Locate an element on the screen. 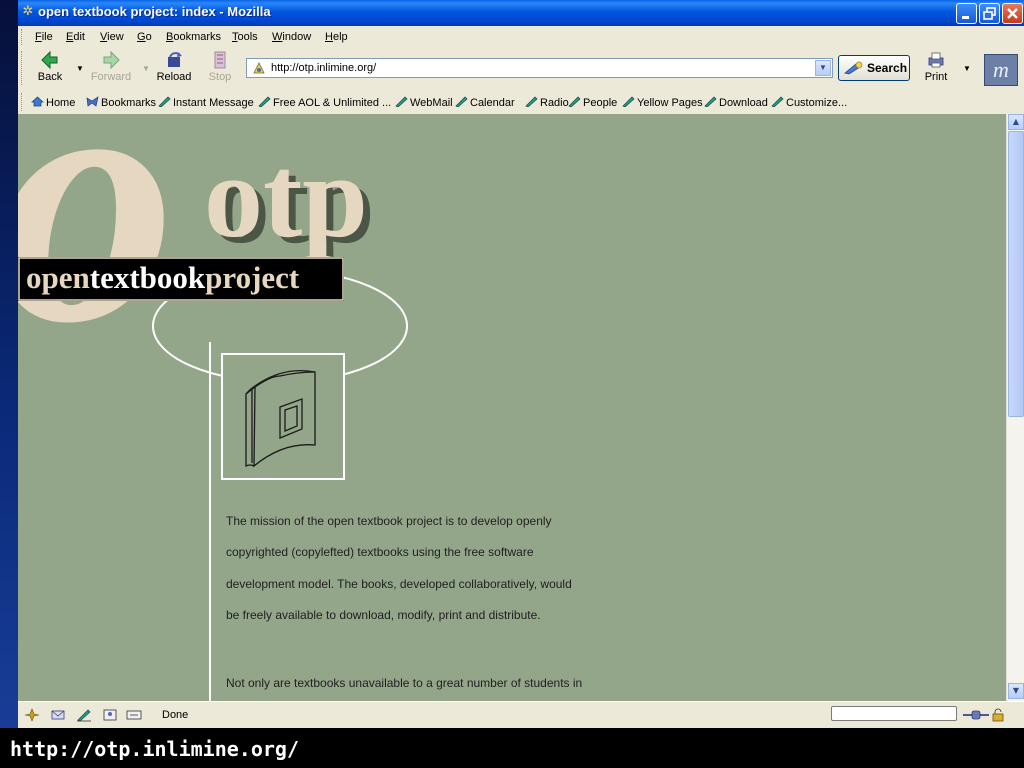 This screenshot has height=768, width=1024. reload-icon is located at coordinates (175, 59).